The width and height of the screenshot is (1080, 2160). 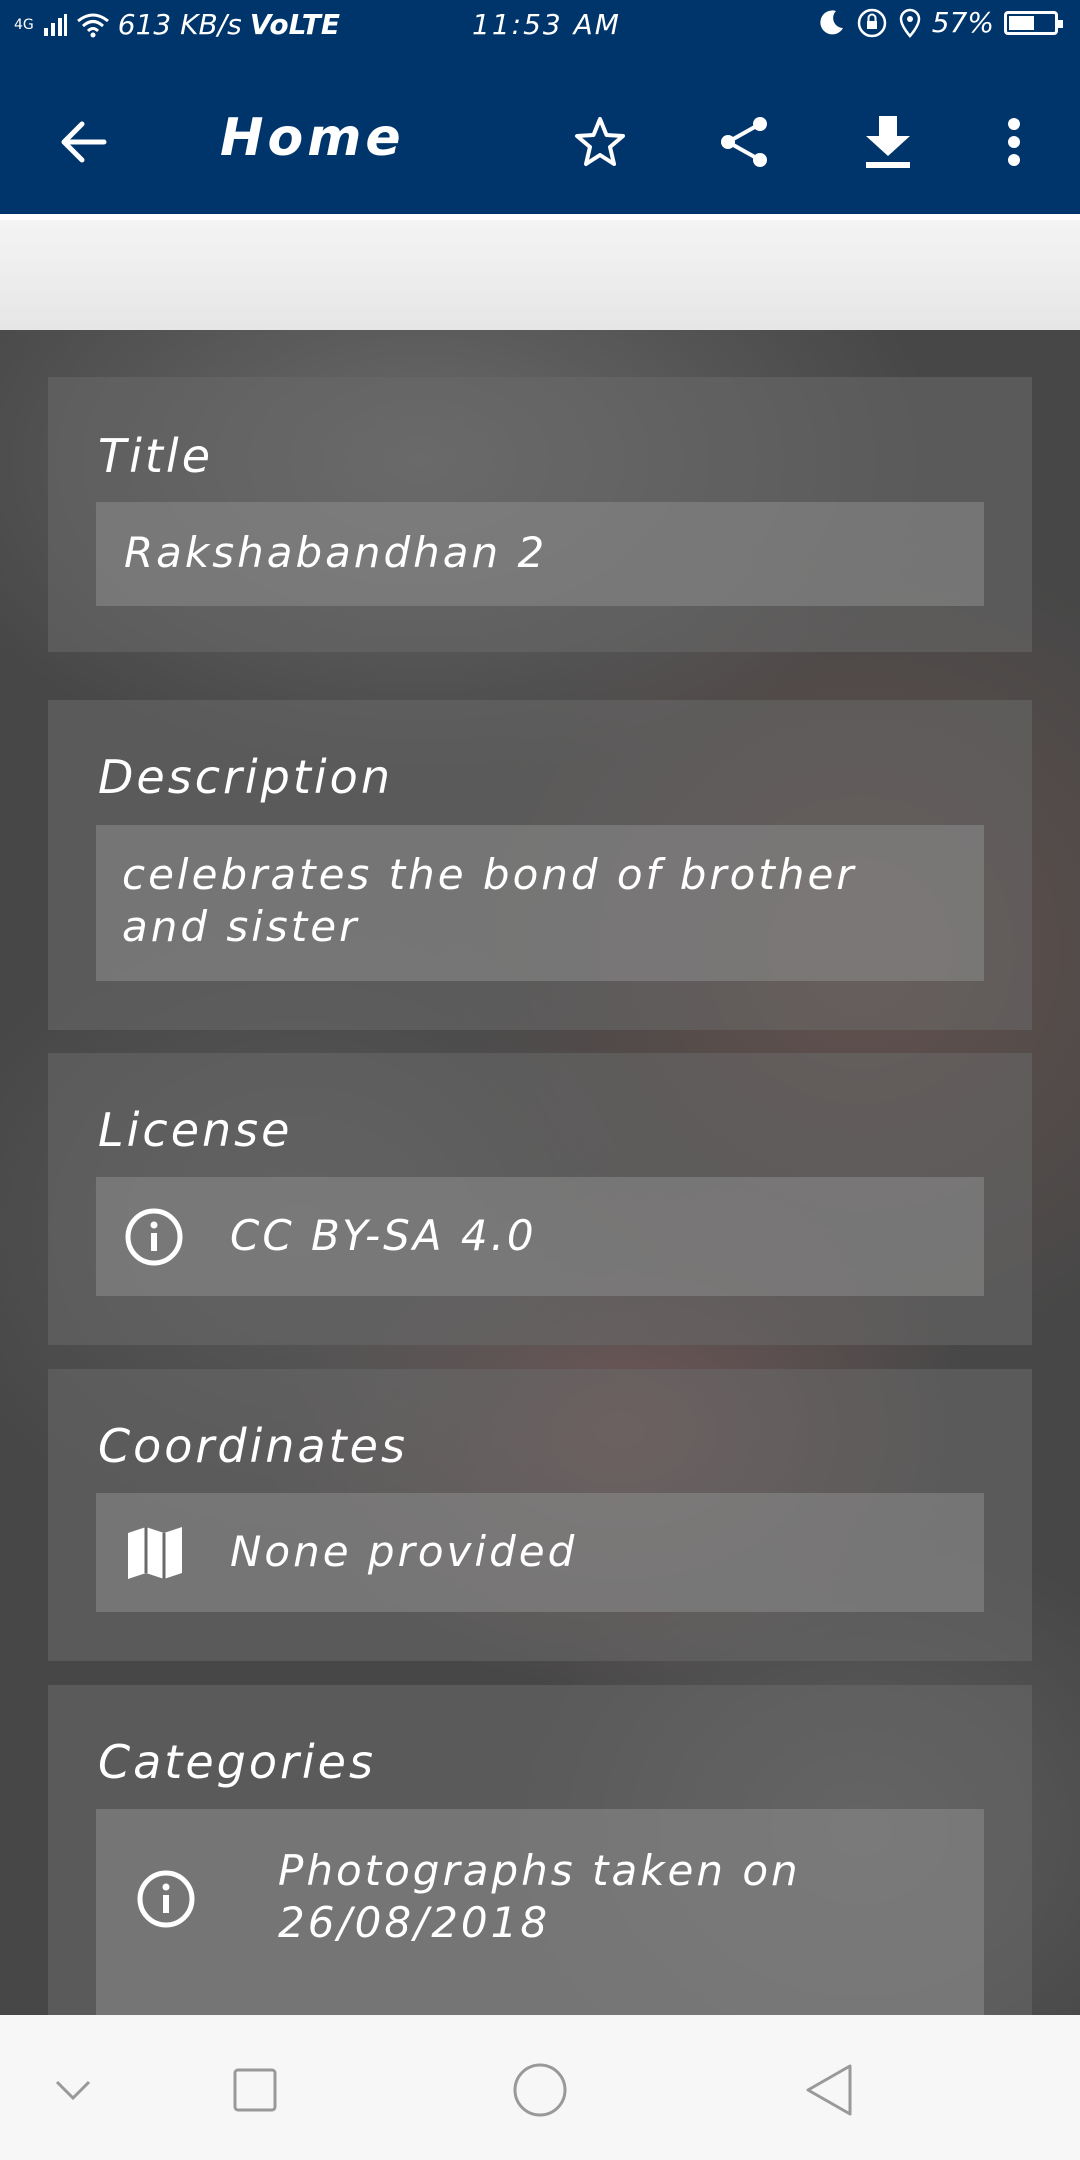 What do you see at coordinates (540, 275) in the screenshot?
I see `photo-top-strip` at bounding box center [540, 275].